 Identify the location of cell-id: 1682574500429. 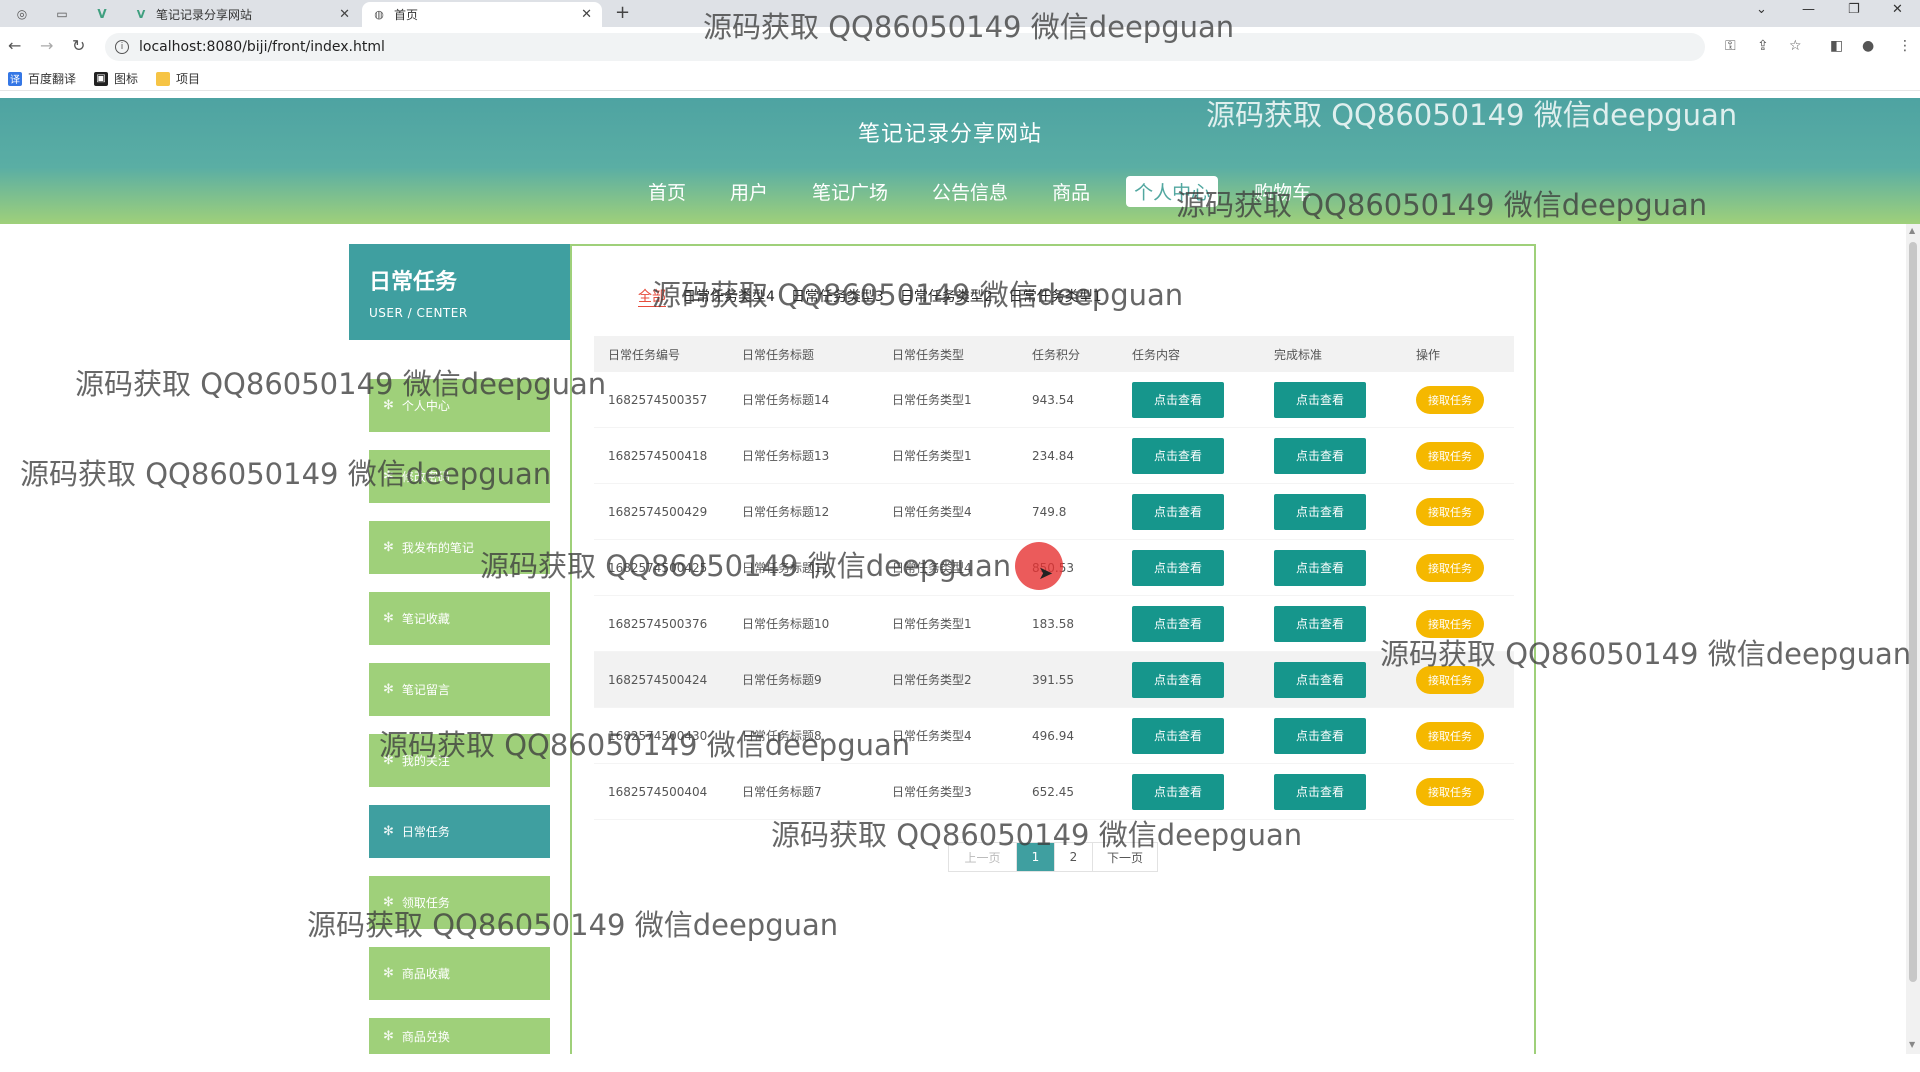
(658, 511).